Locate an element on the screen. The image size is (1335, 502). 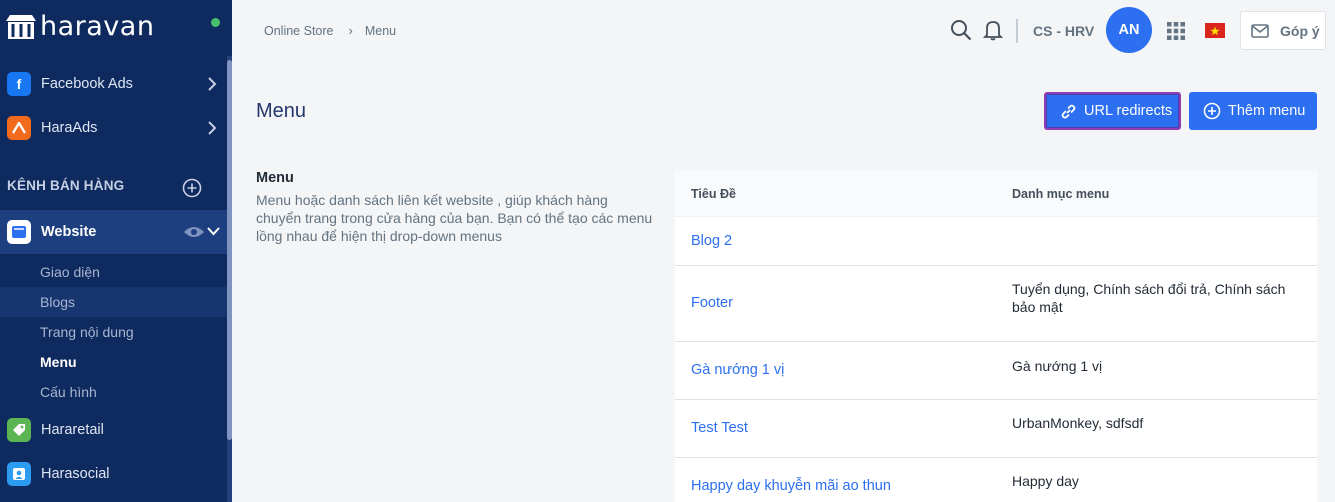
eye-icon is located at coordinates (194, 232).